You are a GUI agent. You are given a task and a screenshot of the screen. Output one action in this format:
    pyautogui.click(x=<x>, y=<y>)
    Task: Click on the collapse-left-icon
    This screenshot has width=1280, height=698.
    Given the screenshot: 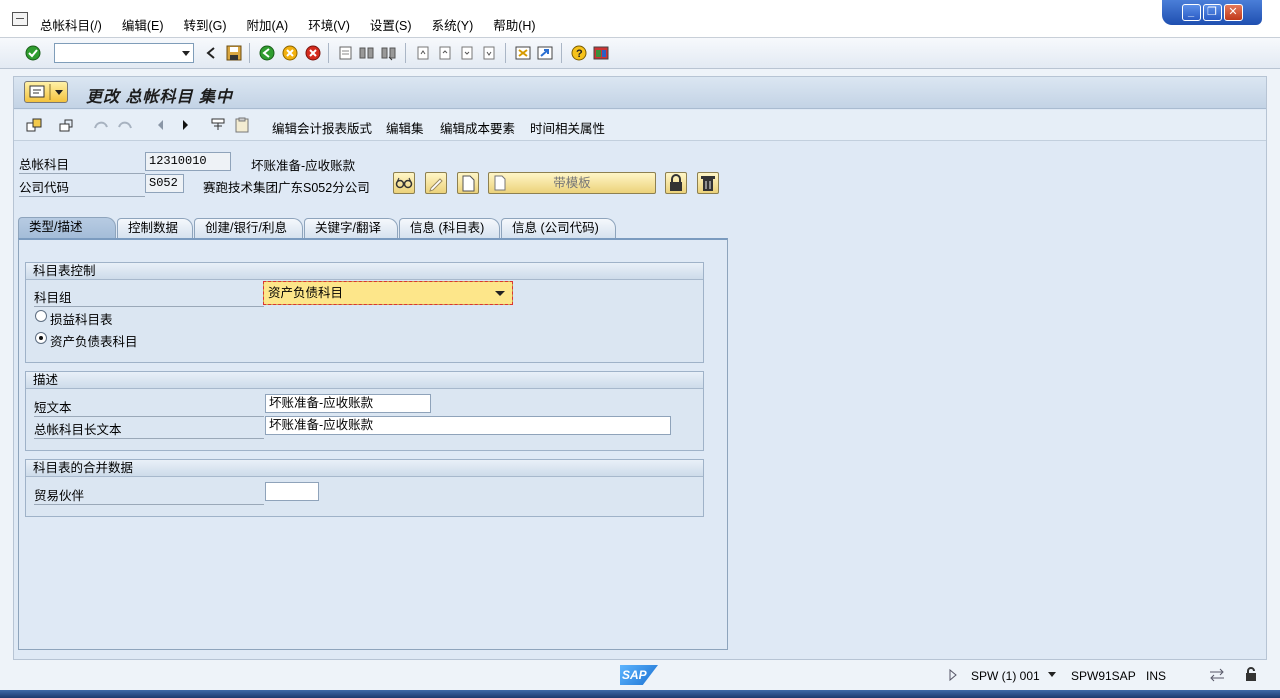 What is the action you would take?
    pyautogui.click(x=212, y=53)
    